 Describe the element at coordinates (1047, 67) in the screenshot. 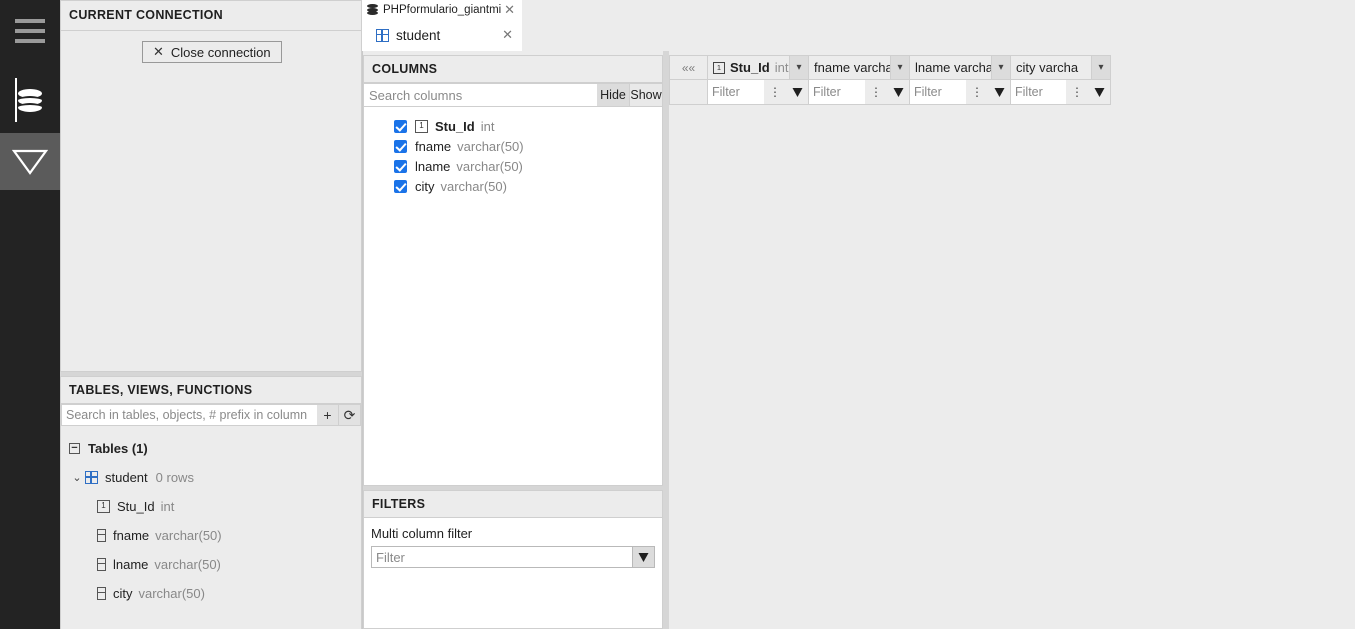

I see `column-label: city varcha` at that location.